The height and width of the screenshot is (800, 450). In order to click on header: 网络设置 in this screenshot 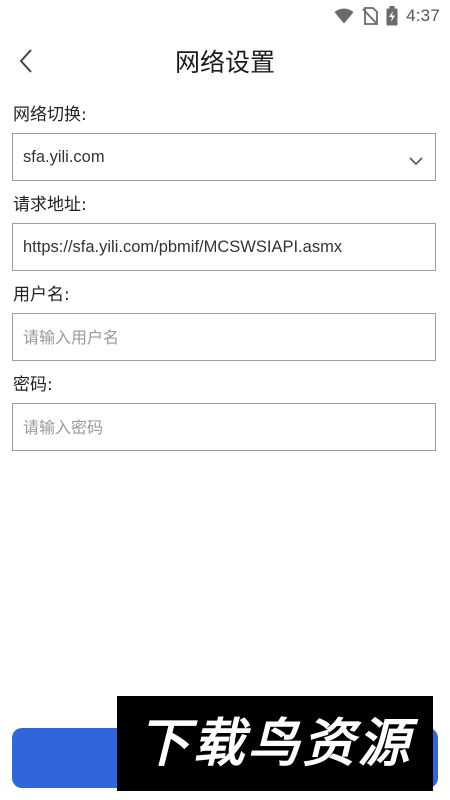, I will do `click(225, 63)`.